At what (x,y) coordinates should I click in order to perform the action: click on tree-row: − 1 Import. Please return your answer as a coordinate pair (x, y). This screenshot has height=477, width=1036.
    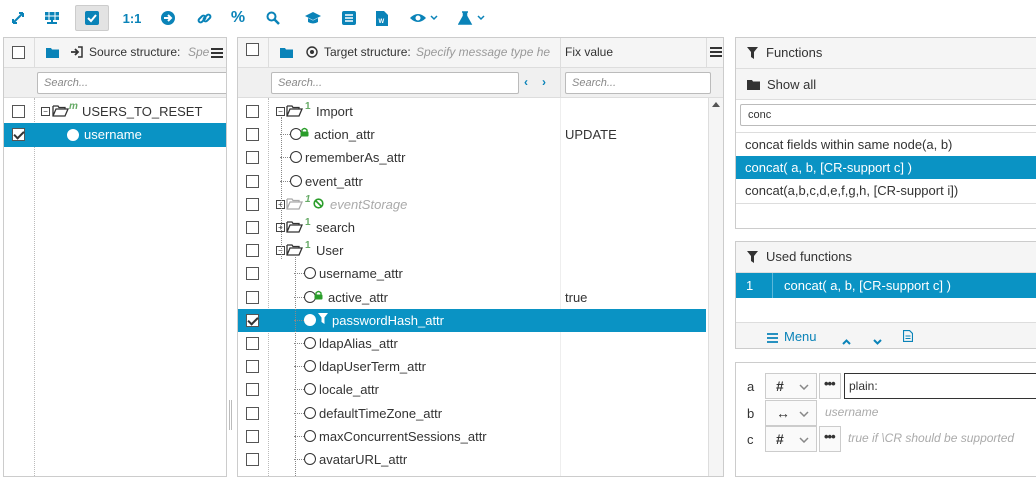
    Looking at the image, I should click on (472, 111).